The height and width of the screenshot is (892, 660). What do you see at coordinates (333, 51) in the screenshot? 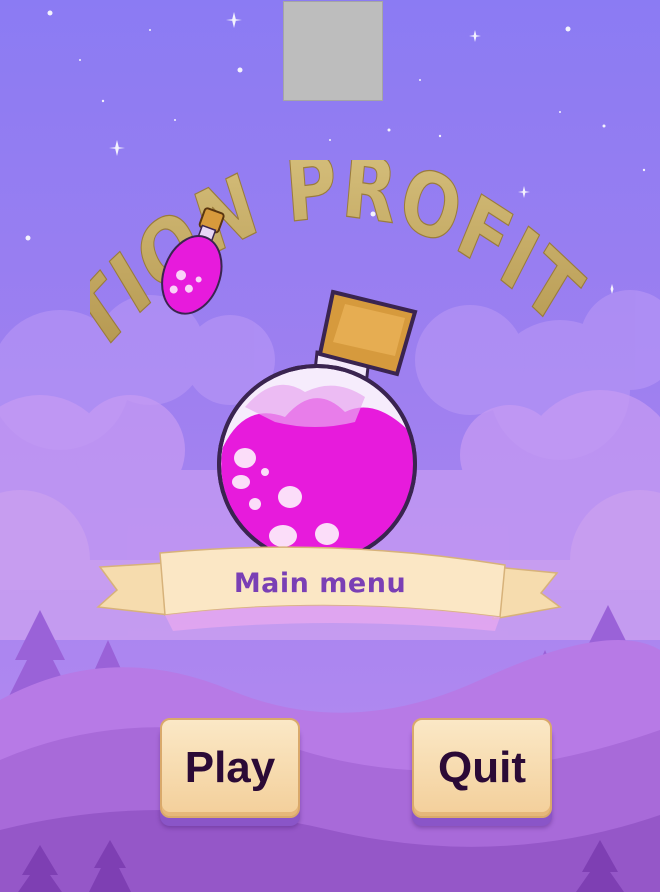
I see `ad-placeholder` at bounding box center [333, 51].